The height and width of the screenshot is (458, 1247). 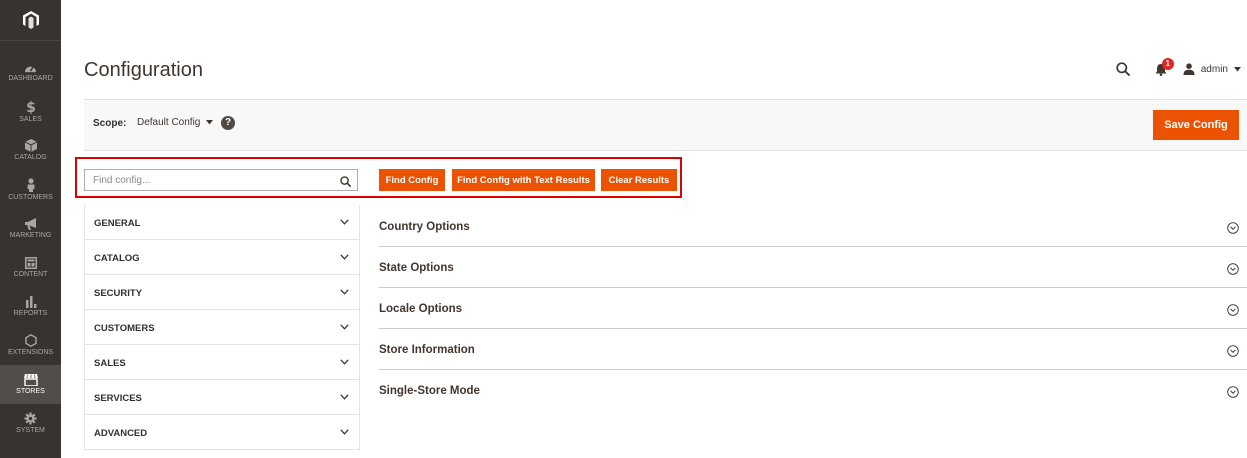 What do you see at coordinates (30, 262) in the screenshot?
I see `layout-icon` at bounding box center [30, 262].